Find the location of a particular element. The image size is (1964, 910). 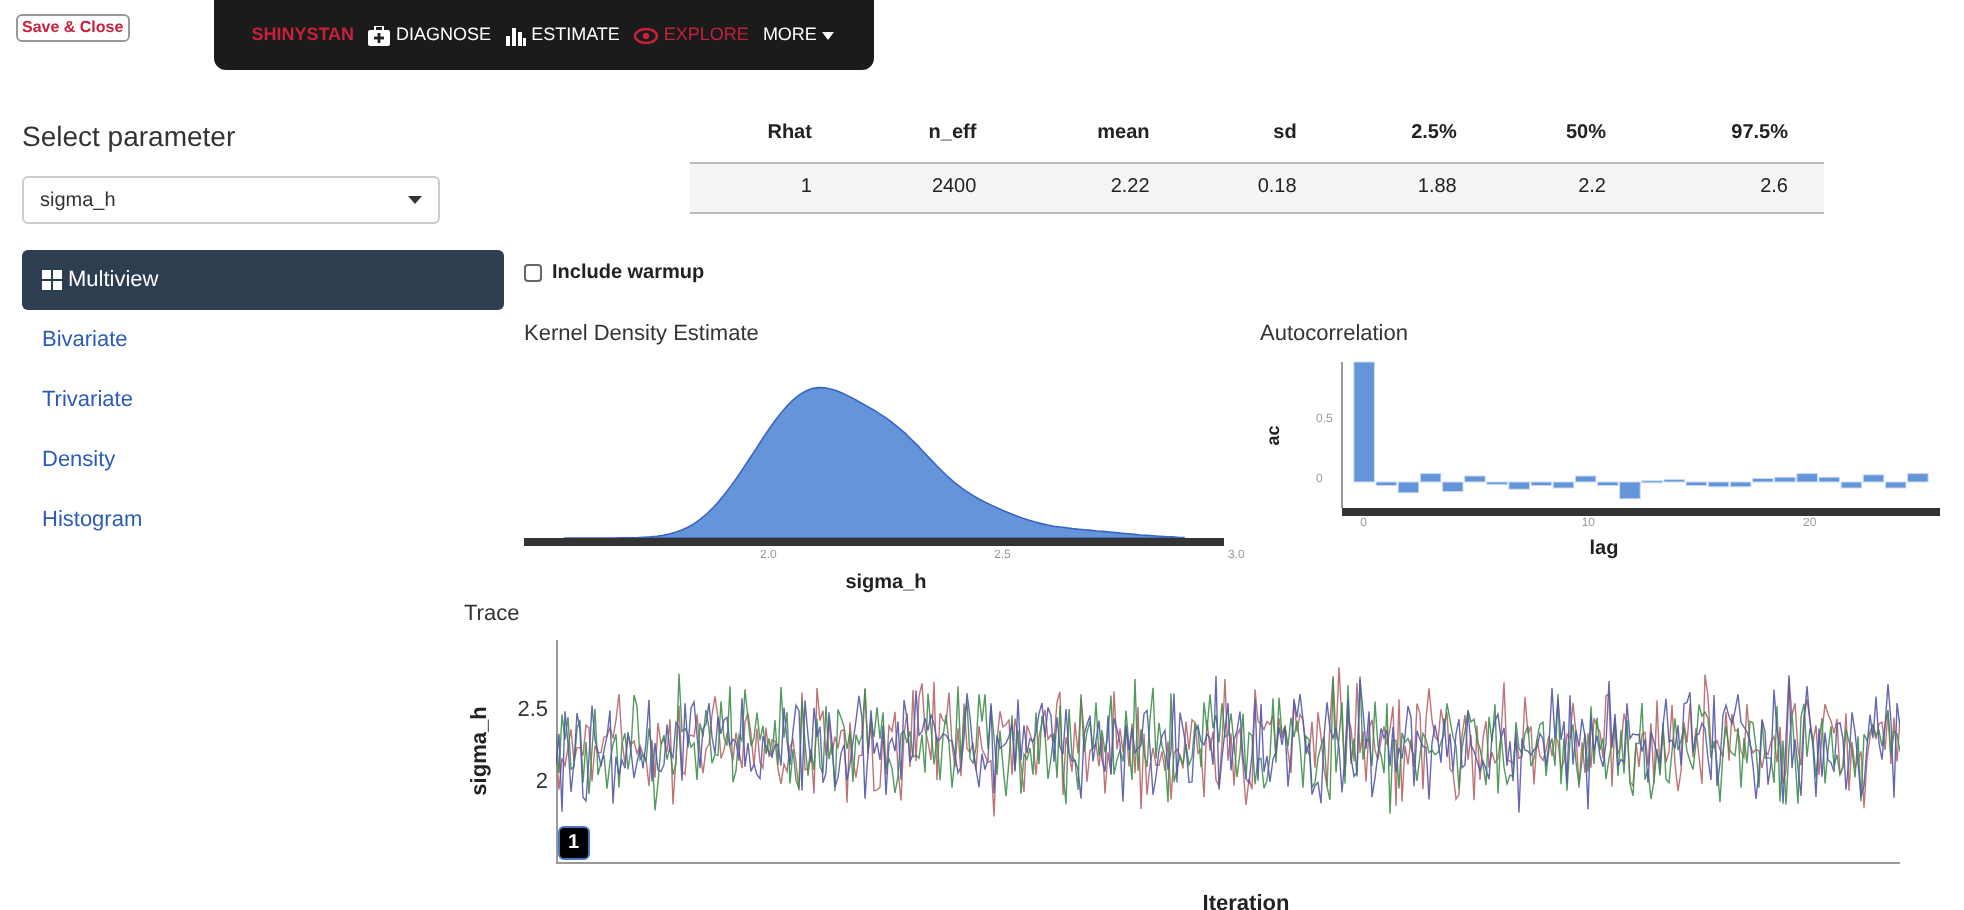

column-header: n_eff is located at coordinates (930, 134).